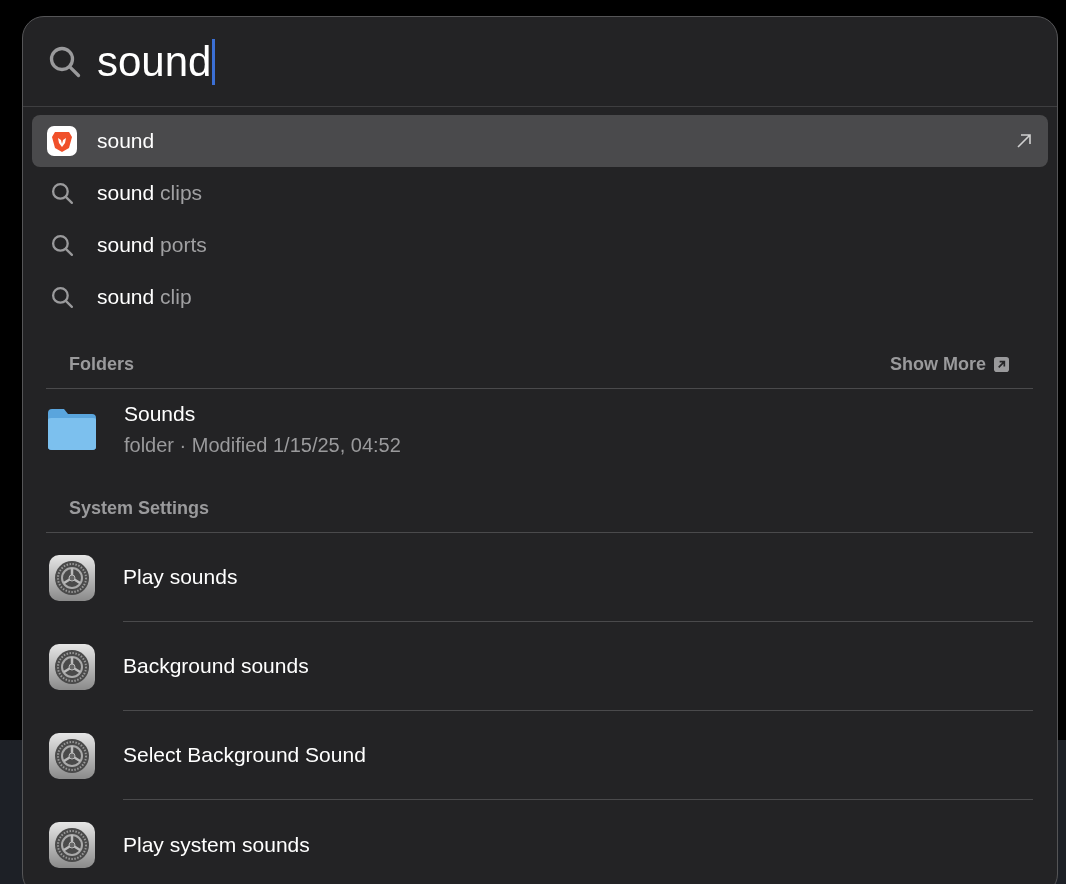 The width and height of the screenshot is (1066, 884). I want to click on suggestion-item: sound clip, so click(540, 297).